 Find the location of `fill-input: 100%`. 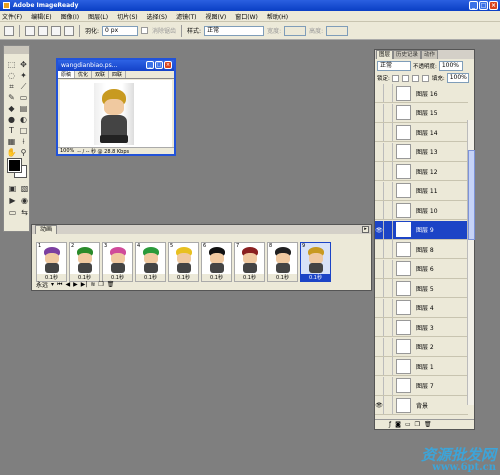

fill-input: 100% is located at coordinates (457, 78).